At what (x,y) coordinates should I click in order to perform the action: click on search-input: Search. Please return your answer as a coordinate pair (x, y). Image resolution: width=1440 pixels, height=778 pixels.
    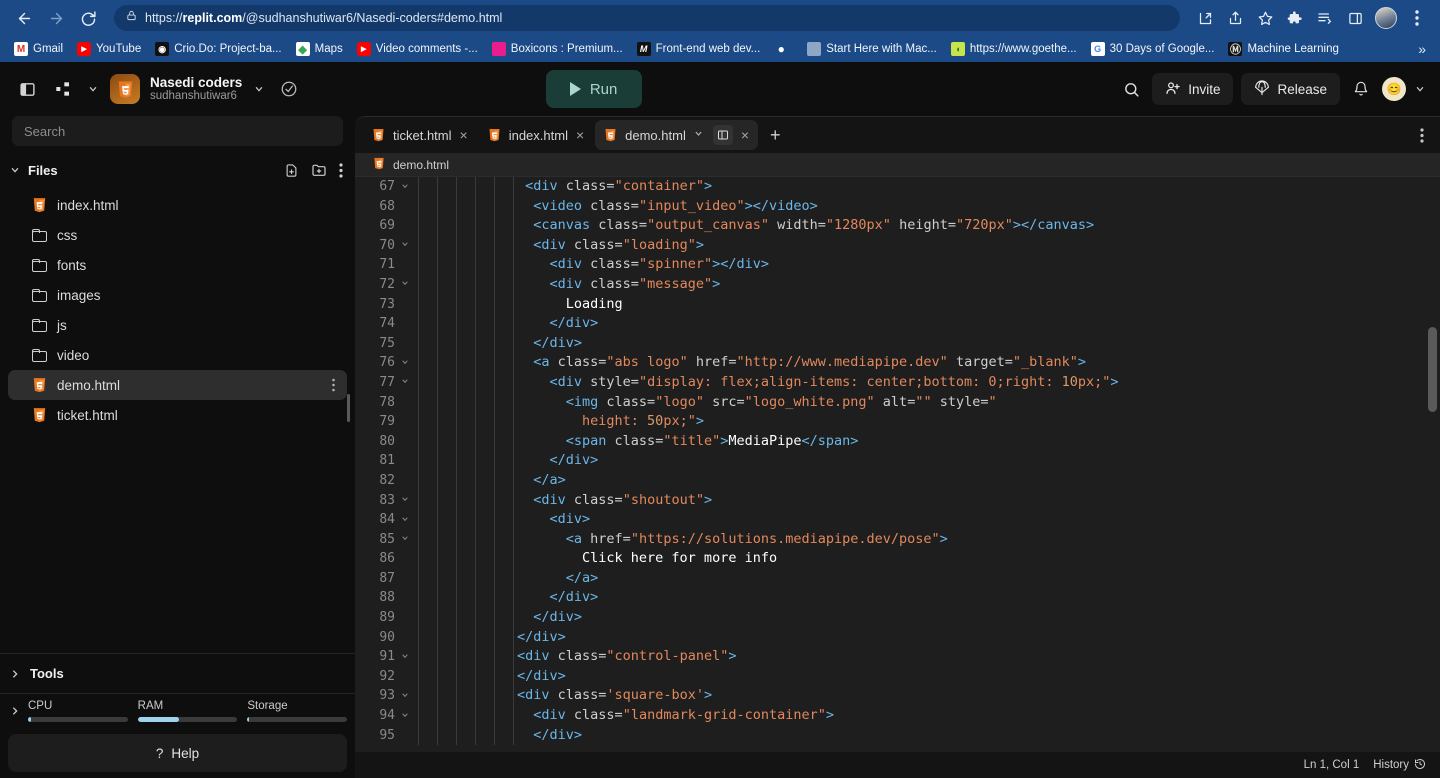
    Looking at the image, I should click on (177, 131).